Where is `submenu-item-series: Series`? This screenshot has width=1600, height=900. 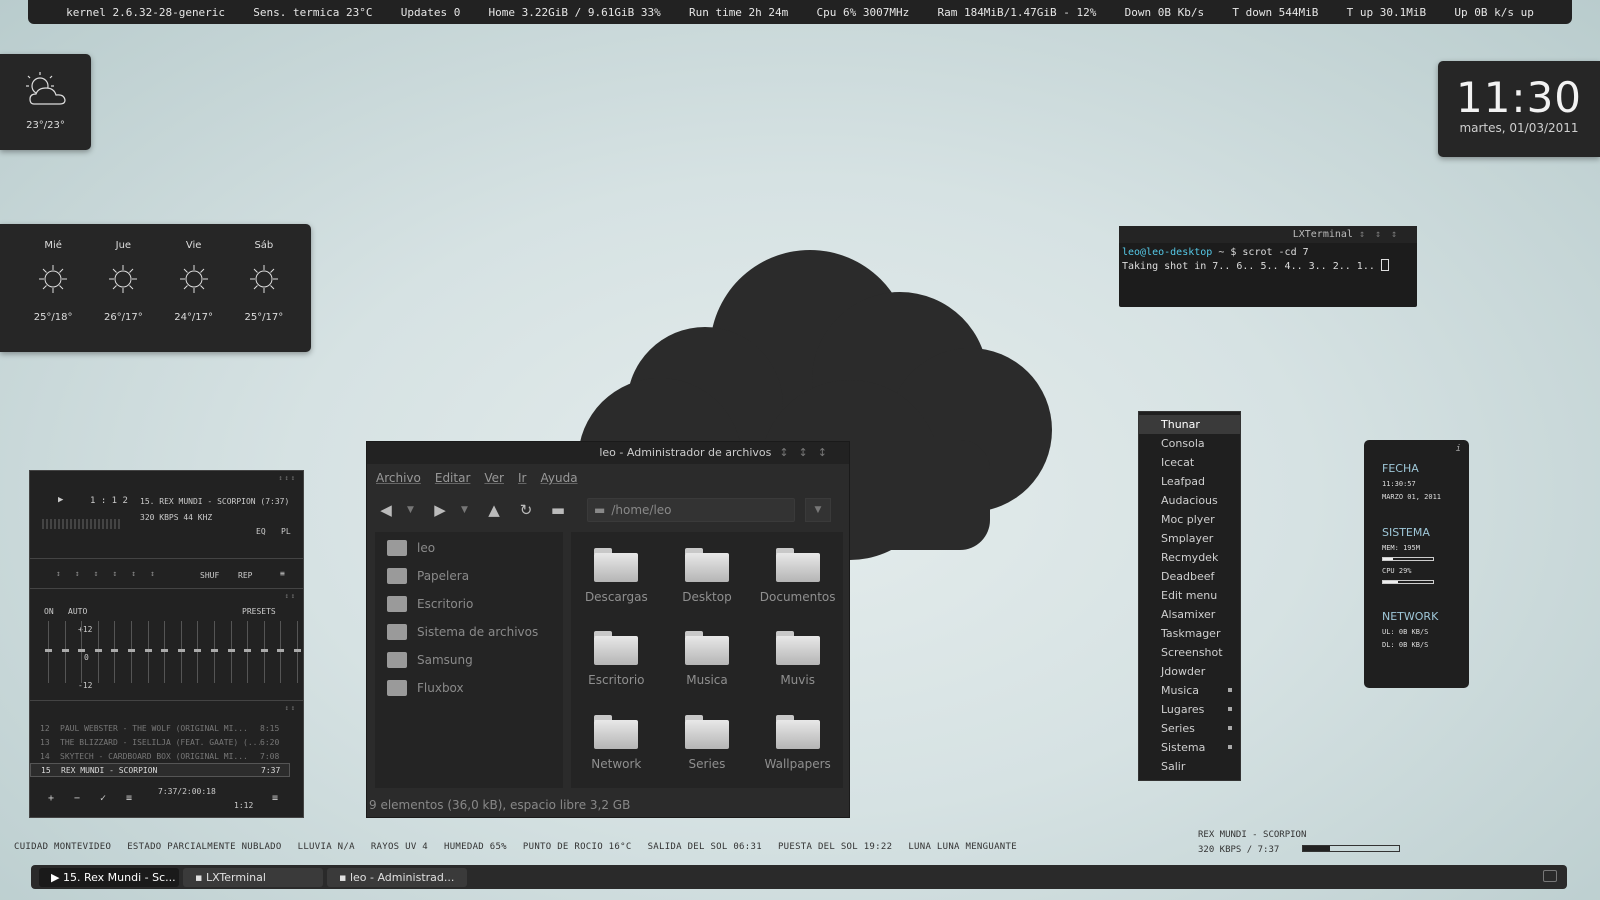
submenu-item-series: Series is located at coordinates (1189, 728).